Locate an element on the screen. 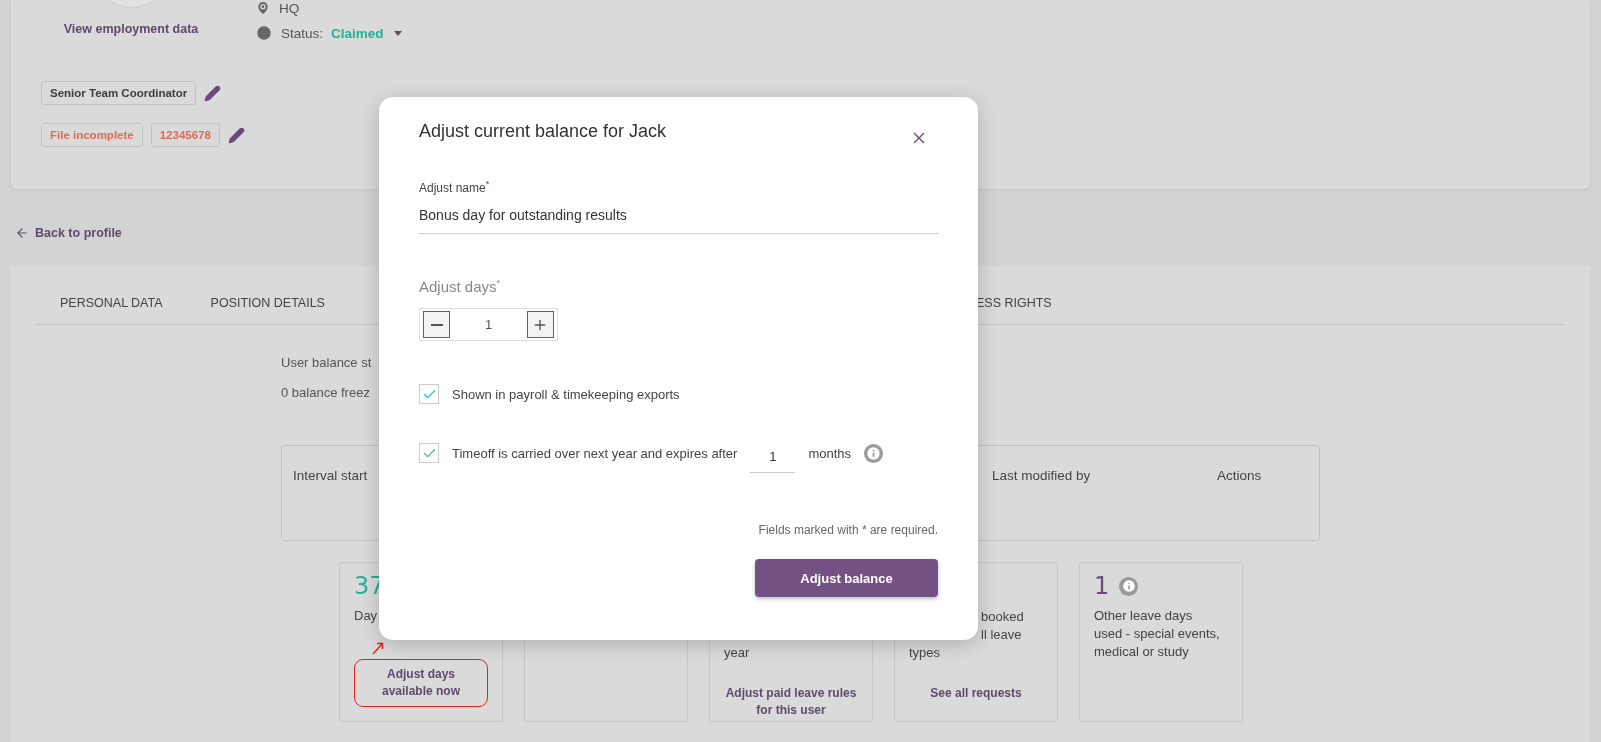  card-text: Other leave days is located at coordinates (1143, 616).